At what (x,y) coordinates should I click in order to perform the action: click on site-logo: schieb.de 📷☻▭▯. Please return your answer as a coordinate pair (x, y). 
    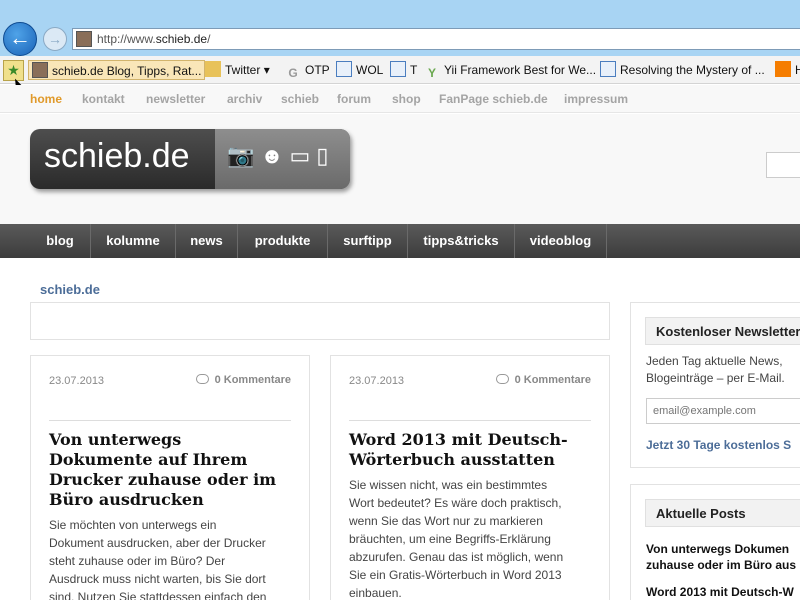
    Looking at the image, I should click on (190, 159).